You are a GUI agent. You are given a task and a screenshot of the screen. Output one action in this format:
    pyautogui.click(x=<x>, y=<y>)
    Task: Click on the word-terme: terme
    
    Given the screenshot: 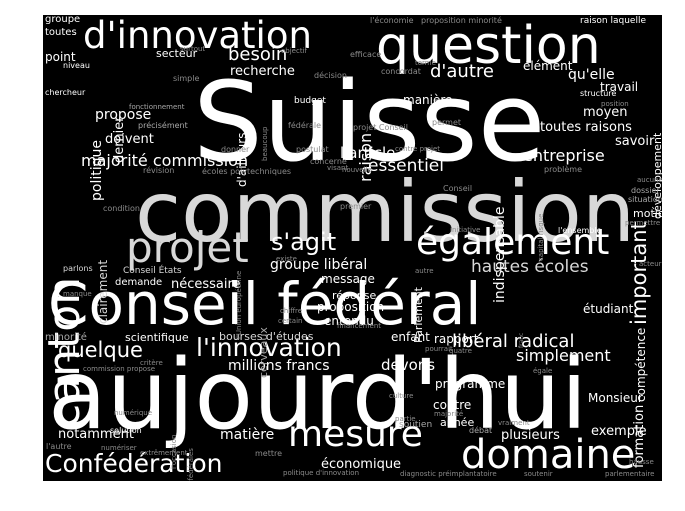 What is the action you would take?
    pyautogui.click(x=425, y=63)
    